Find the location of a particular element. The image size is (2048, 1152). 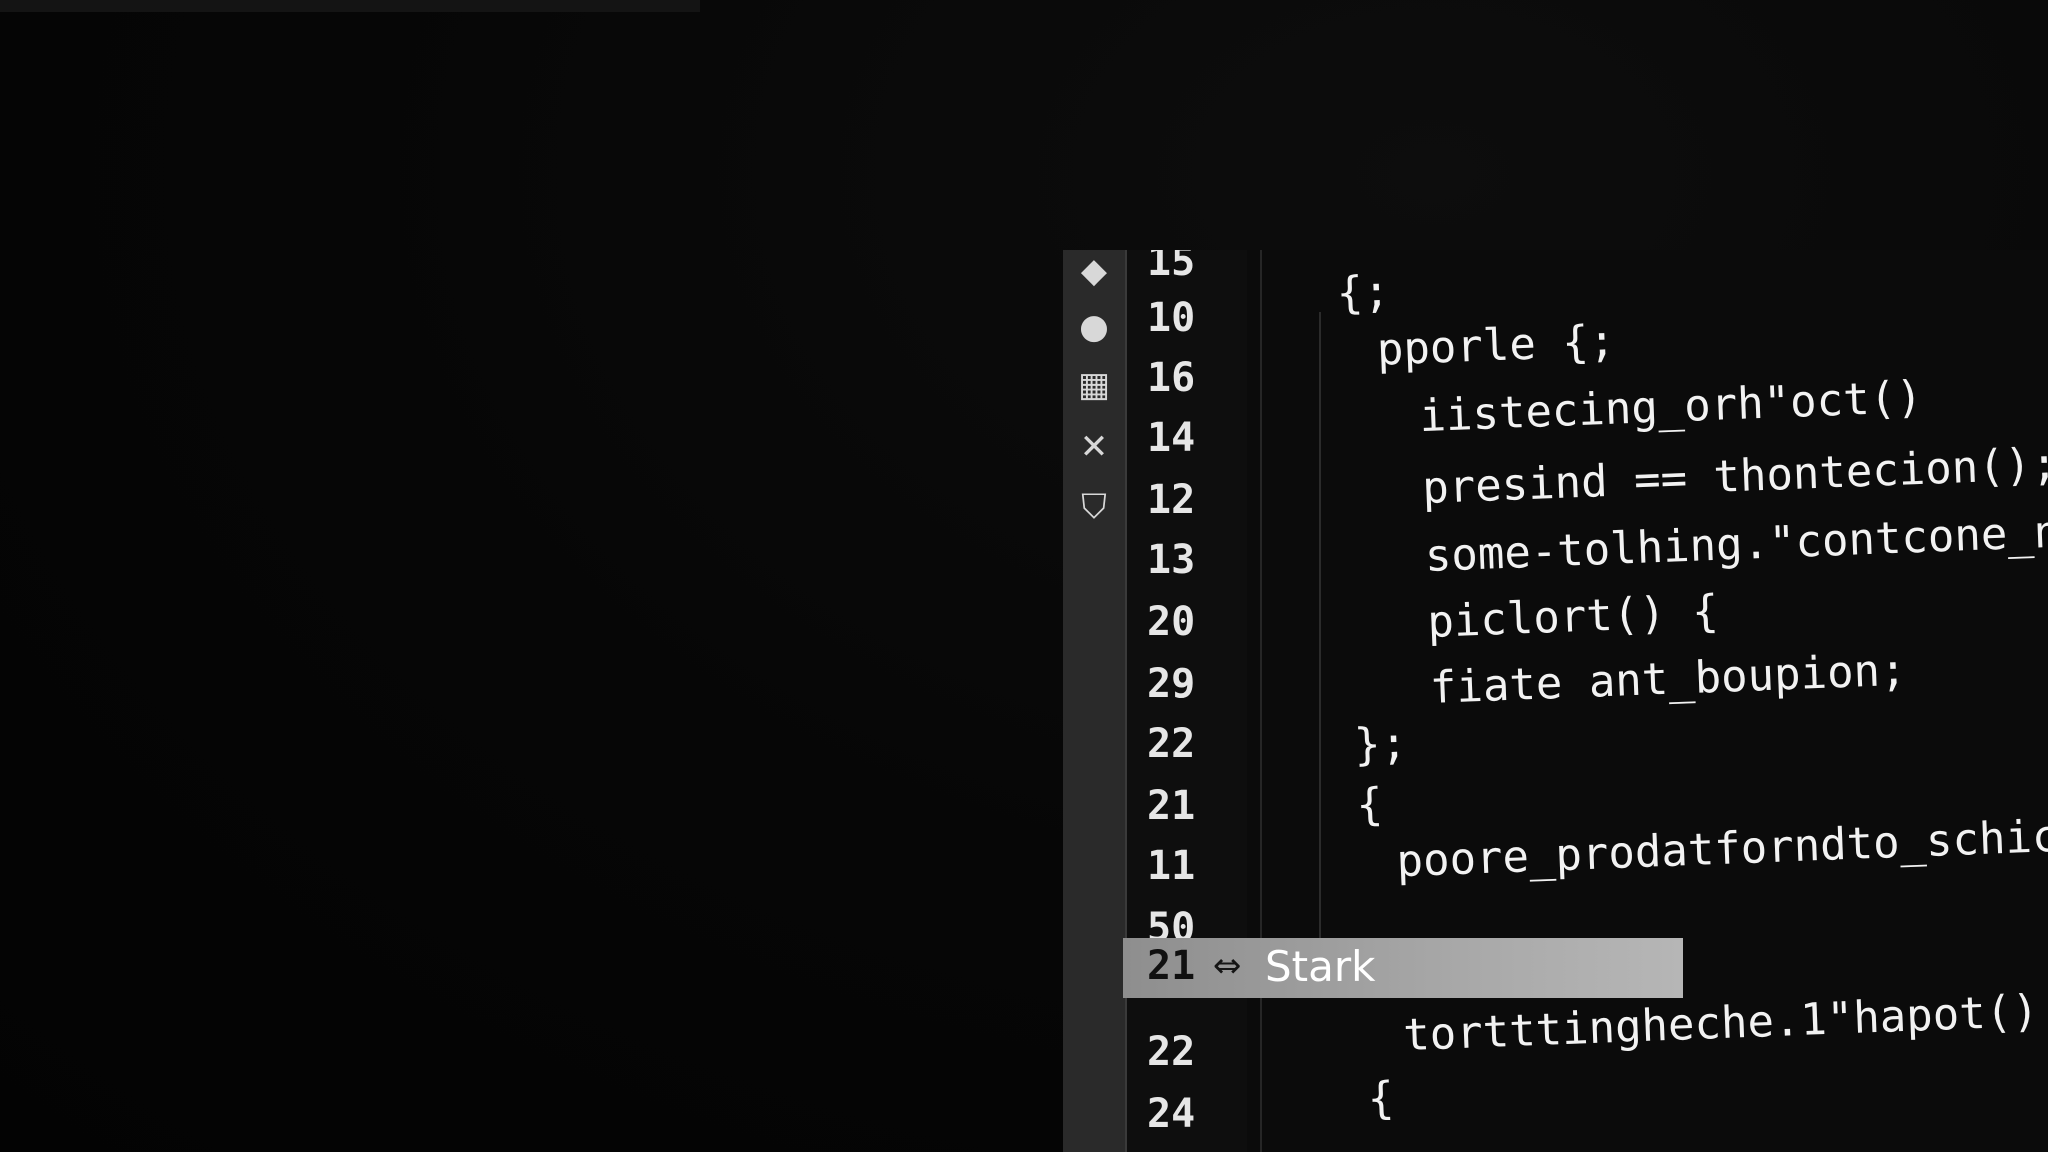

code-line: poore_prodatforndto_schic.tto is located at coordinates (1721, 847).